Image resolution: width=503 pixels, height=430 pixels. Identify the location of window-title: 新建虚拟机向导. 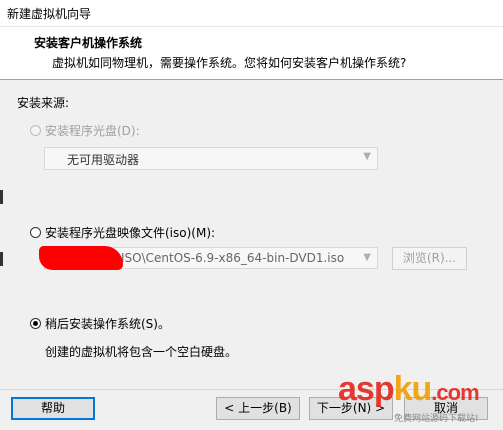
(49, 14).